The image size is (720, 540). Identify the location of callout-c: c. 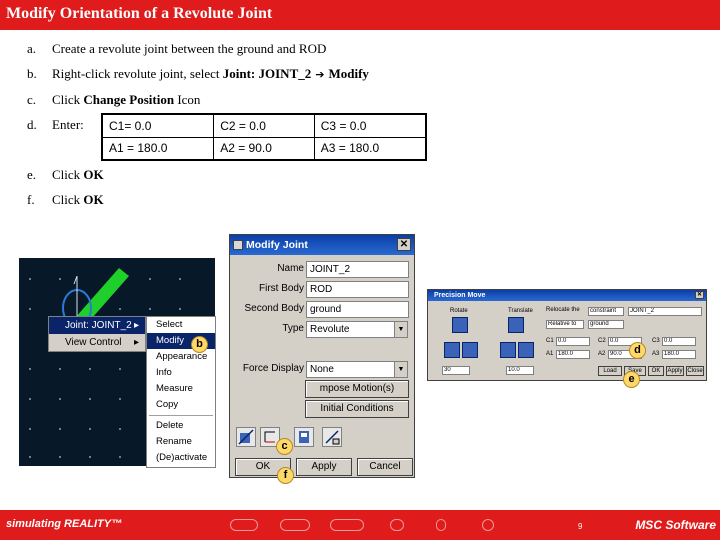
(284, 446).